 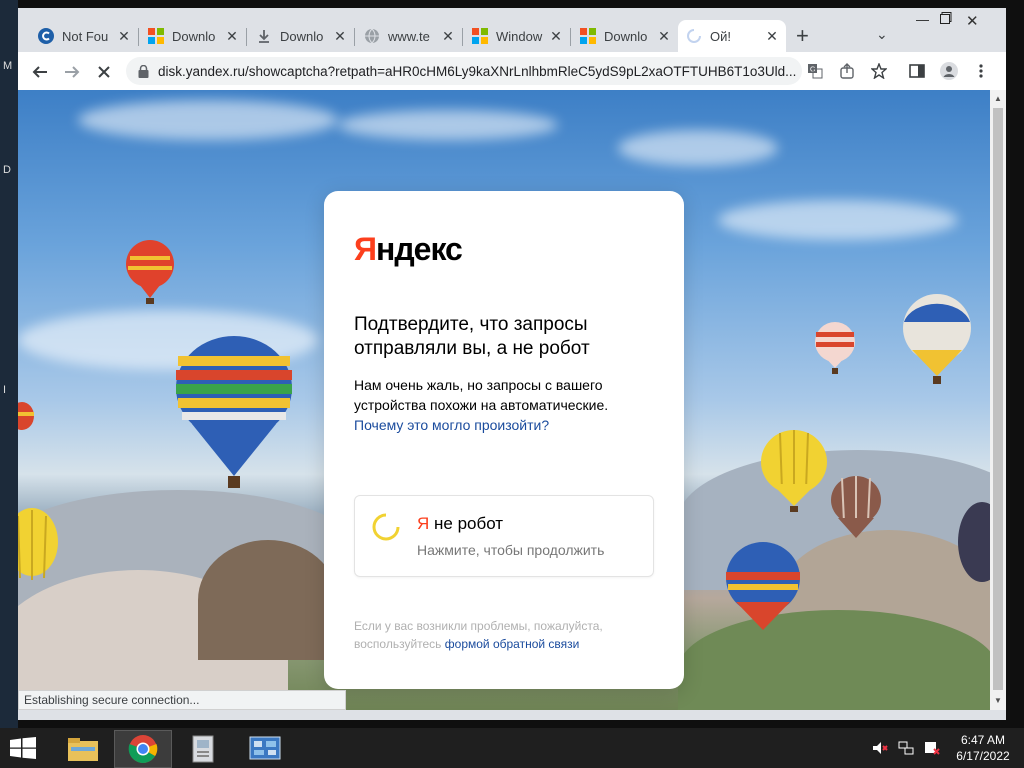 I want to click on back-arrow-icon, so click(x=40, y=72).